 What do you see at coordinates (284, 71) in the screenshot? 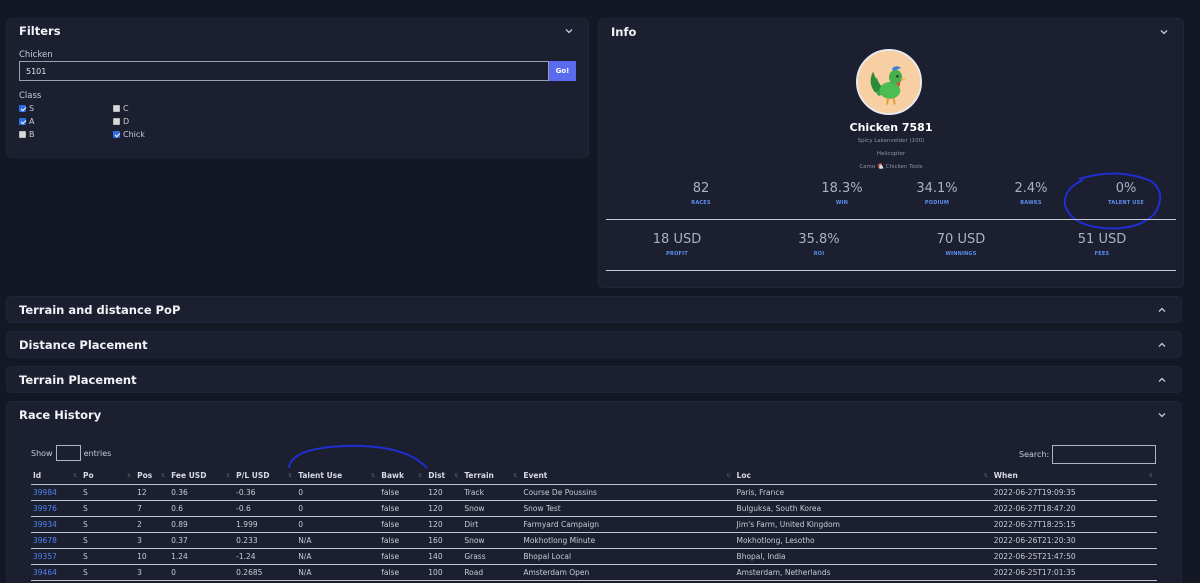
I see `chicken-input` at bounding box center [284, 71].